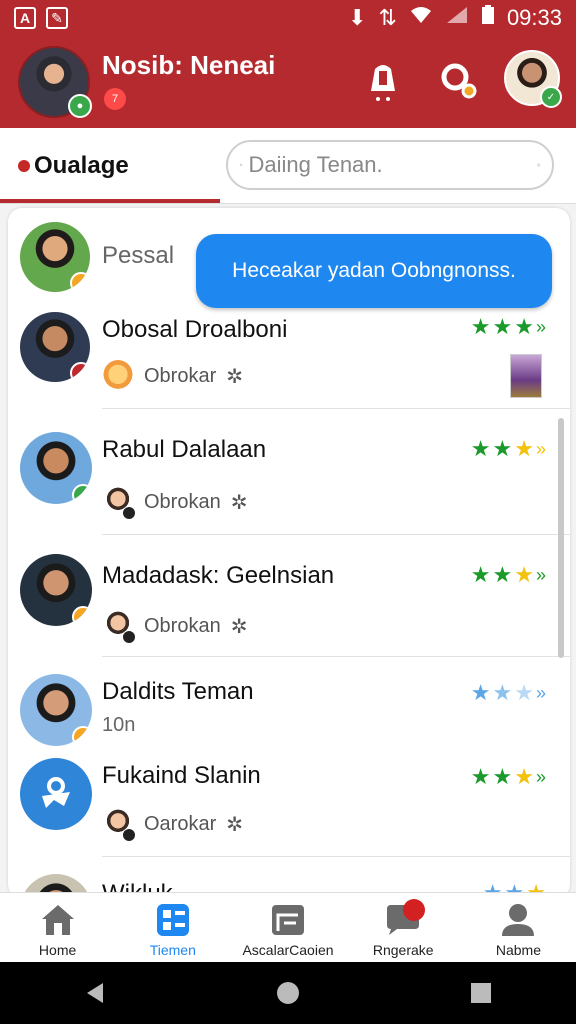 The width and height of the screenshot is (576, 1024). Describe the element at coordinates (357, 17) in the screenshot. I see `download-icon: ⬇` at that location.